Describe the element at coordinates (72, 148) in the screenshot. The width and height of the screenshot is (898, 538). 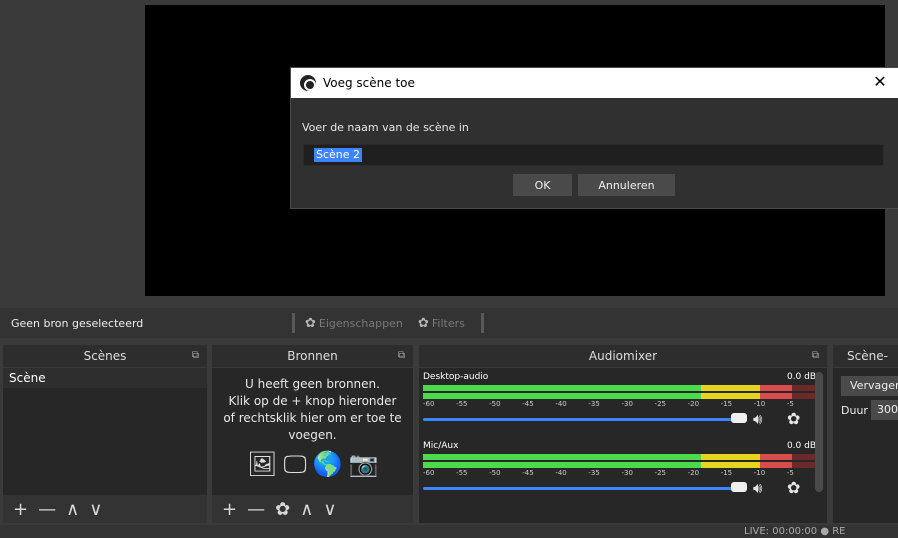
I see `preview-left-panel` at that location.